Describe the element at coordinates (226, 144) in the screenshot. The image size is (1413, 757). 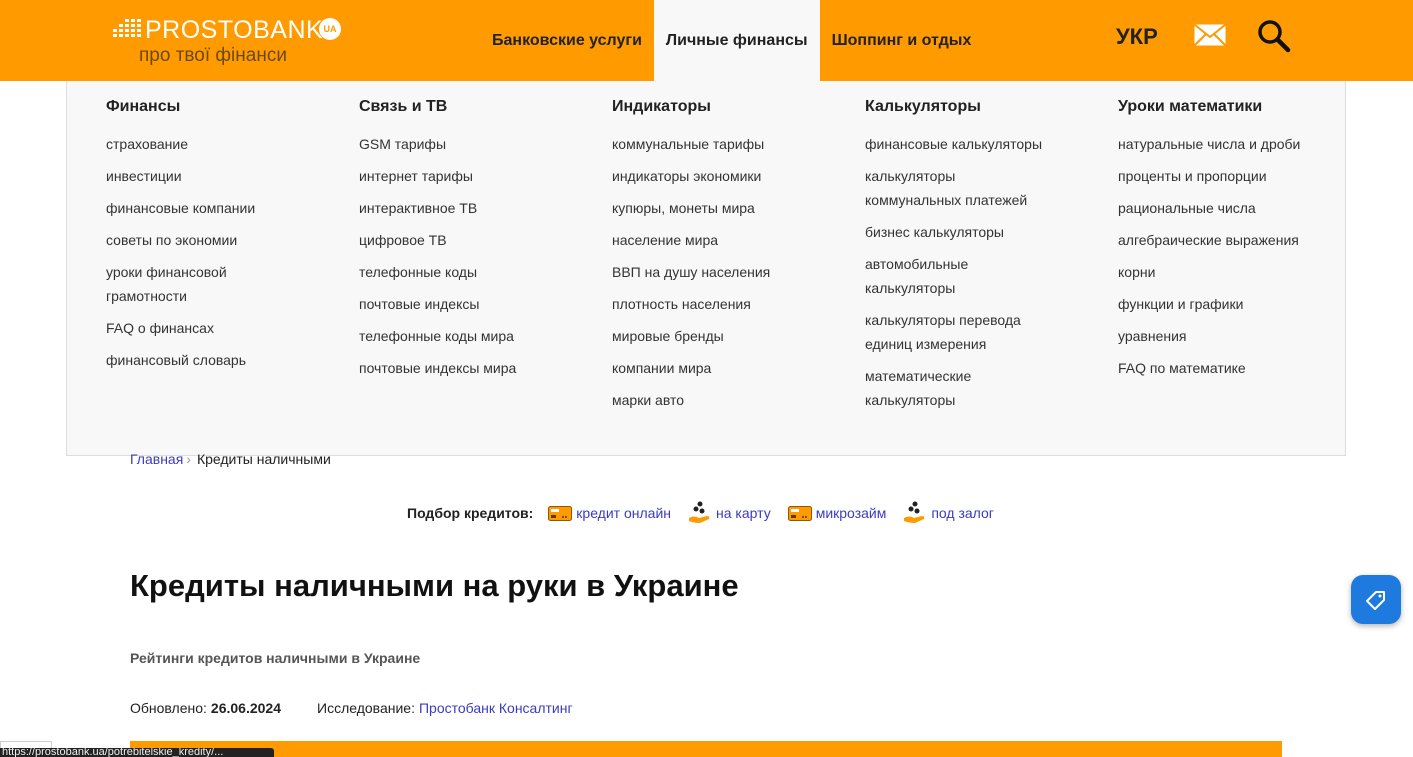
I see `mega-link: страхование` at that location.